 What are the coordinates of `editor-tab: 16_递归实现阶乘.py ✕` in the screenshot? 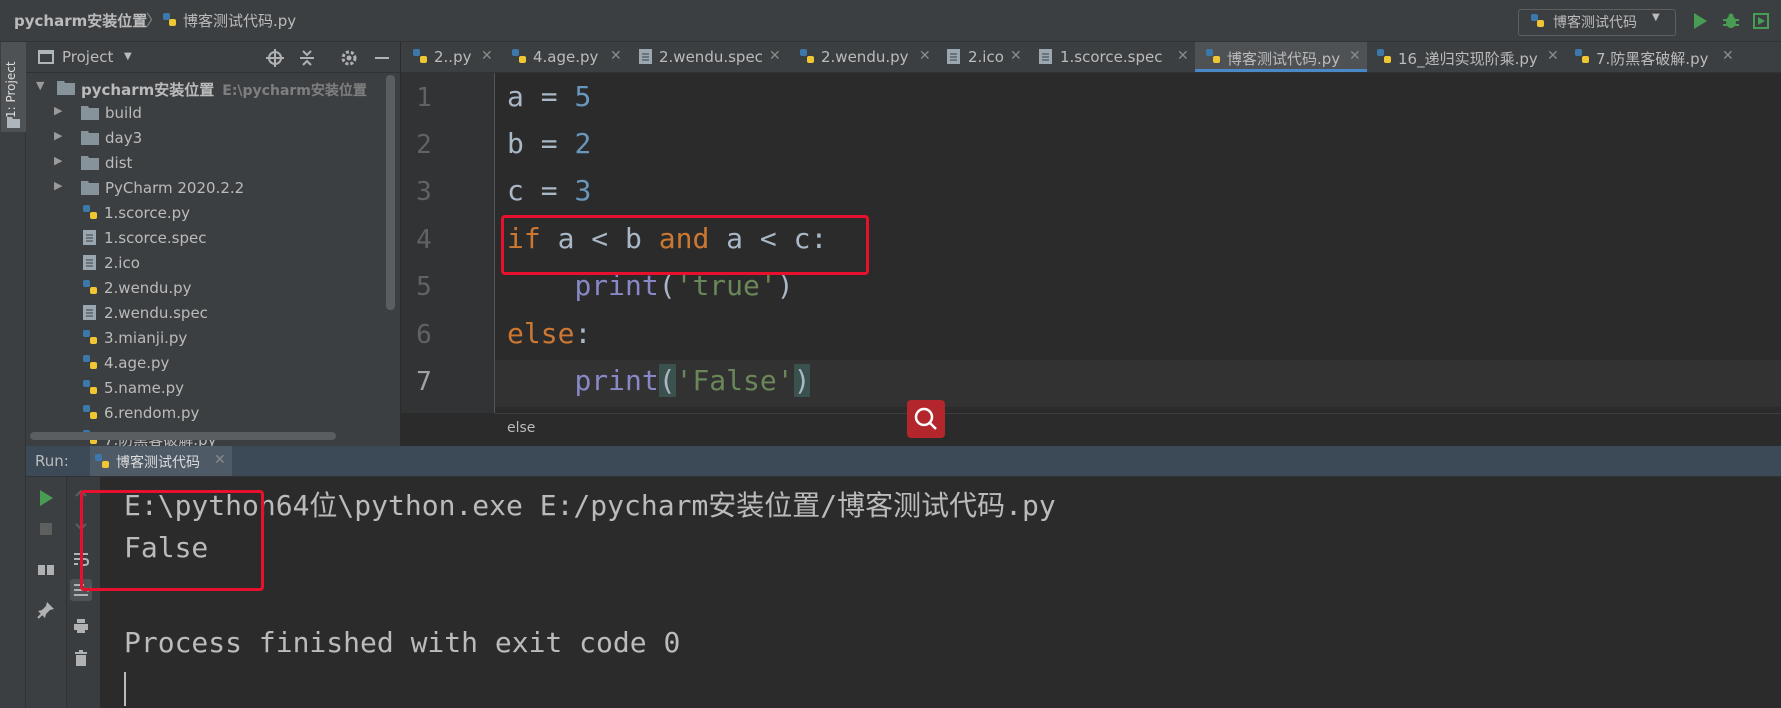 It's located at (1466, 57).